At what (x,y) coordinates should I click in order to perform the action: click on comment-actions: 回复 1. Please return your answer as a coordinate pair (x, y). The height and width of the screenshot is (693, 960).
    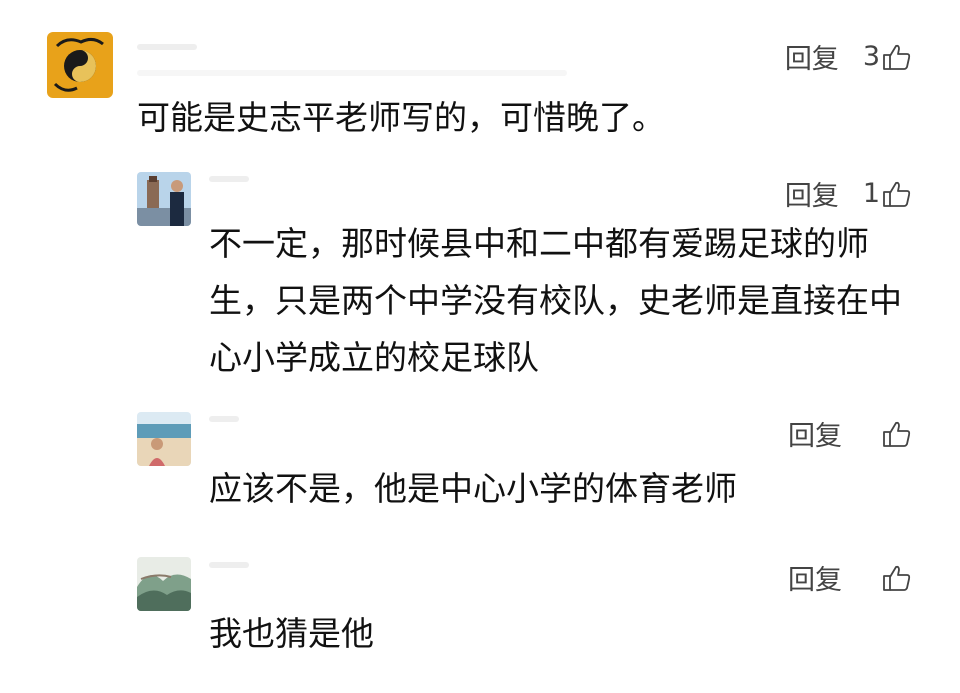
    Looking at the image, I should click on (848, 193).